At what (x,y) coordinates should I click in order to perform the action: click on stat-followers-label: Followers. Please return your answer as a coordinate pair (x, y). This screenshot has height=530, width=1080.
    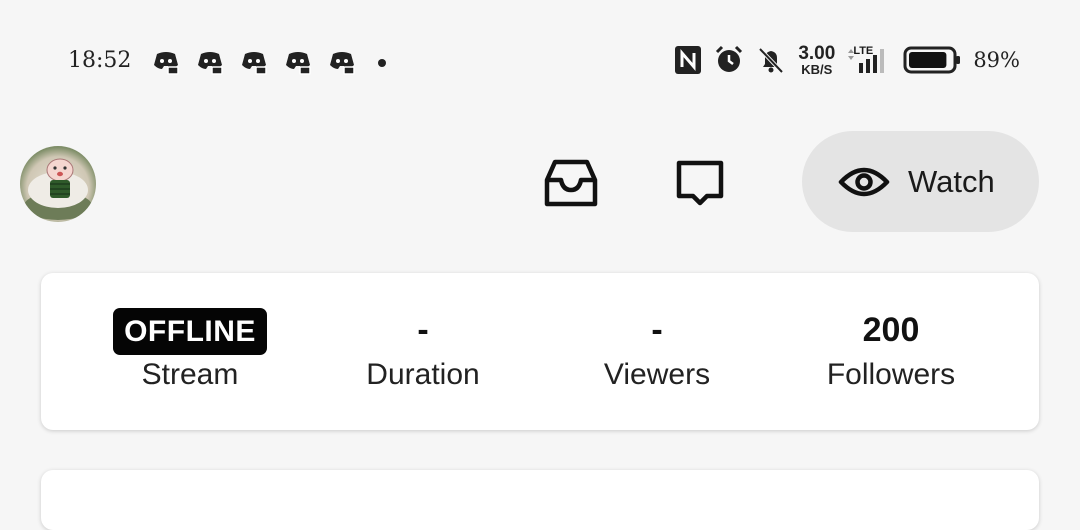
    Looking at the image, I should click on (891, 374).